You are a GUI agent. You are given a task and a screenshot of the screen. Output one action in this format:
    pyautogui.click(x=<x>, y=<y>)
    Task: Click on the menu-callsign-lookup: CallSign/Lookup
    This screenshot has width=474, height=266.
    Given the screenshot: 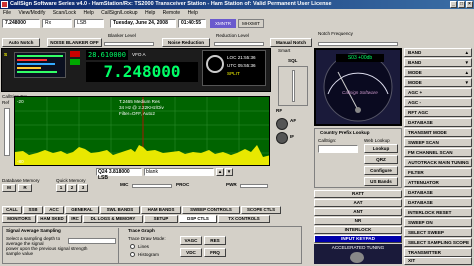 What is the action you would take?
    pyautogui.click(x=119, y=13)
    